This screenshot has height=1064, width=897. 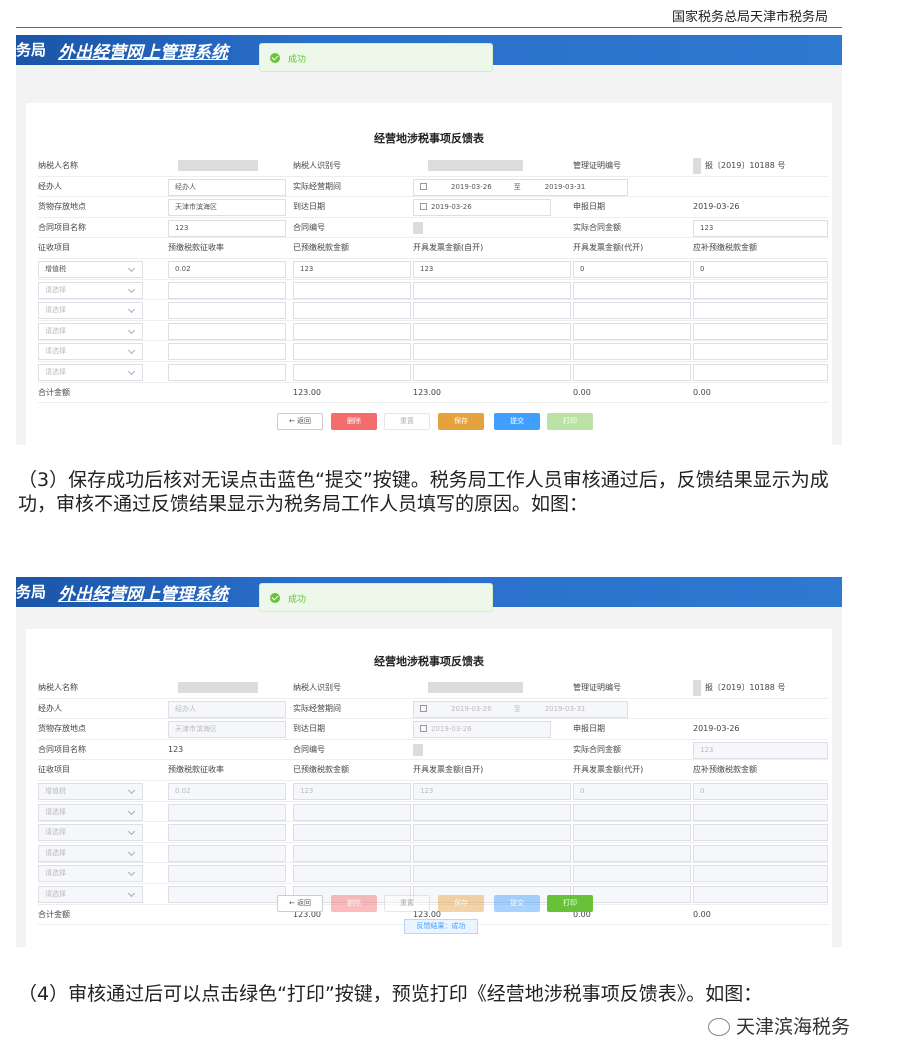 I want to click on levy-item-select: 增值税, so click(x=90, y=269).